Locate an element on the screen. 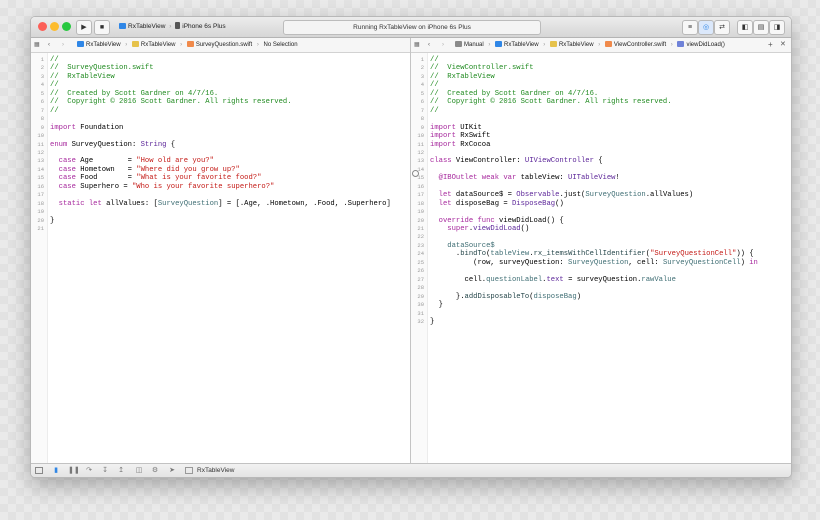  scheme-target-label: RxTableView is located at coordinates (147, 26).